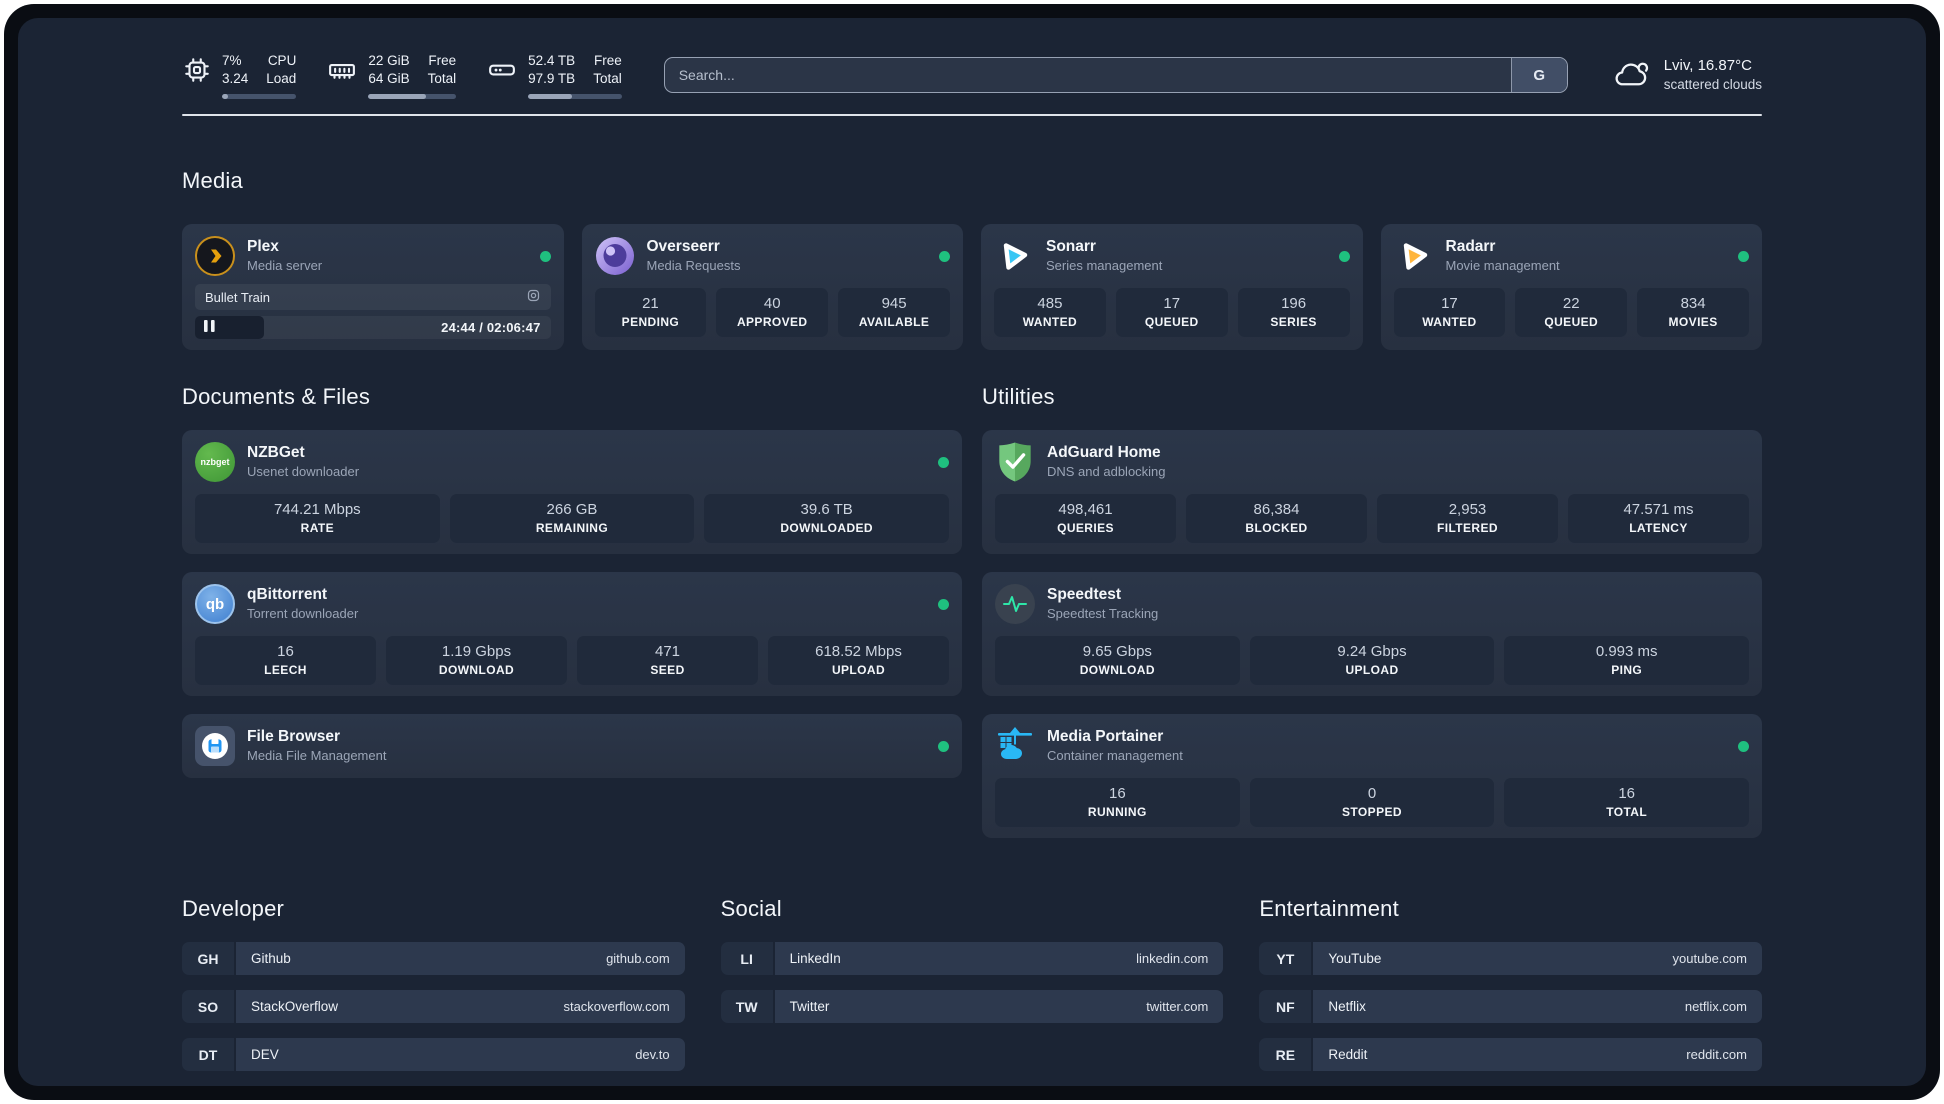 The image size is (1944, 1104). What do you see at coordinates (652, 1054) in the screenshot?
I see `bookmark-url: dev.to` at bounding box center [652, 1054].